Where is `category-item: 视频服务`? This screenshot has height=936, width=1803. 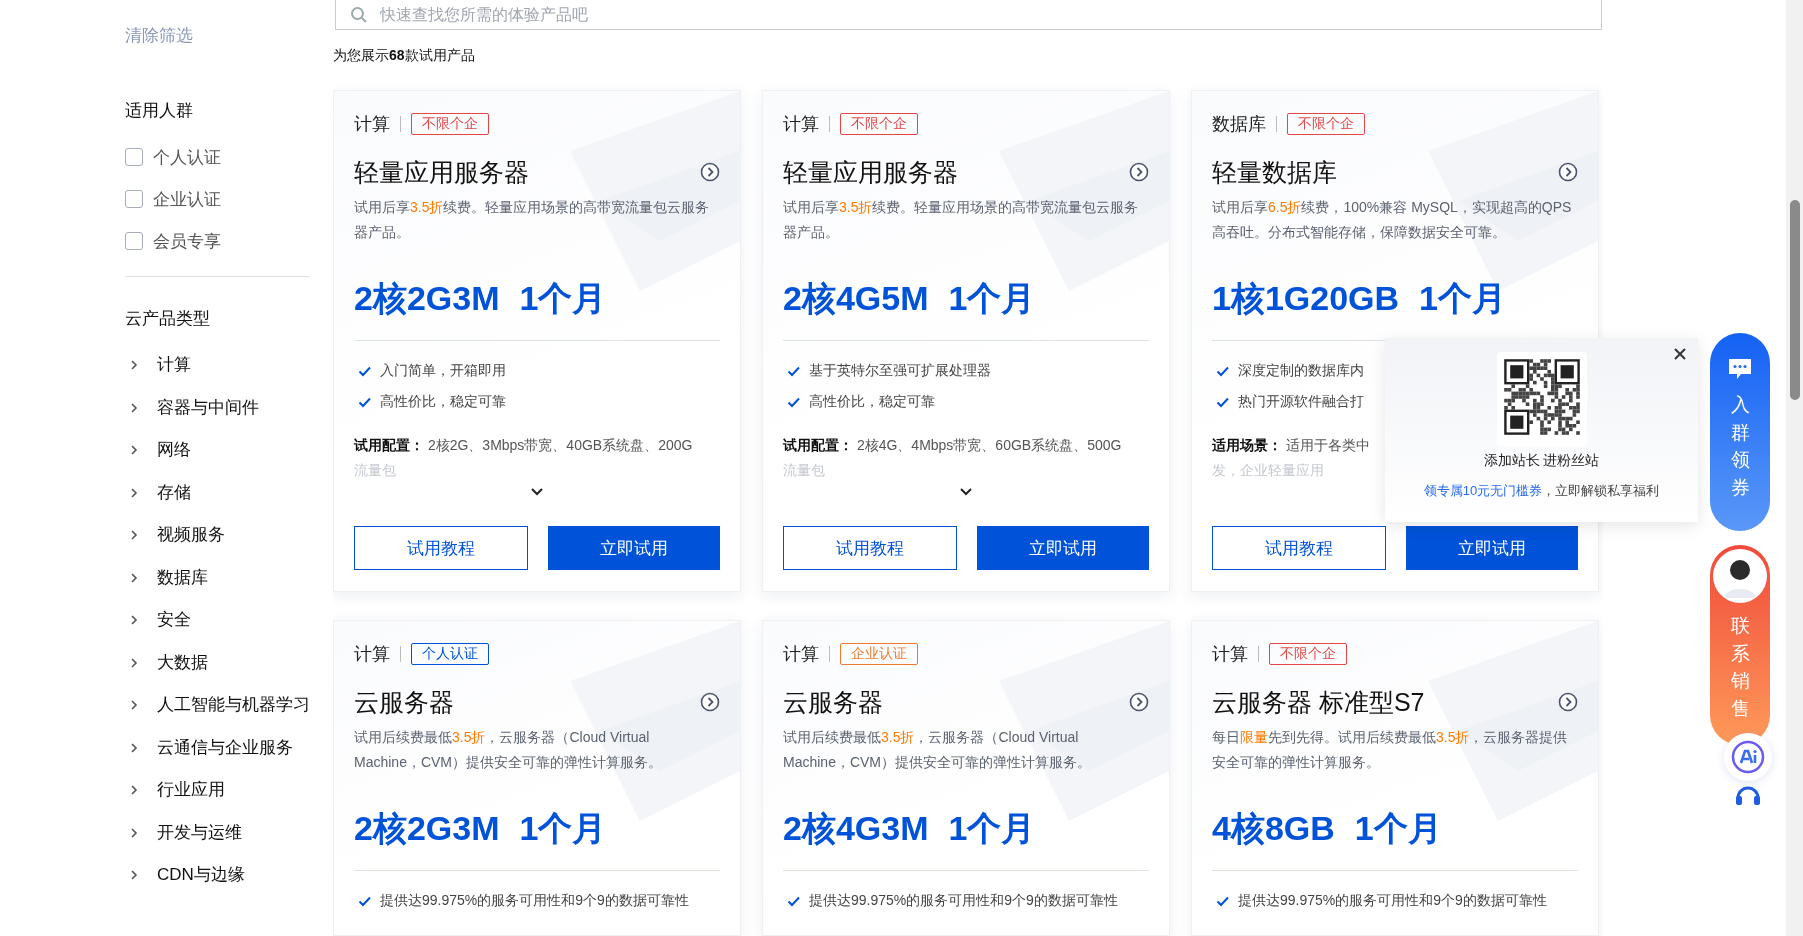 category-item: 视频服务 is located at coordinates (217, 535).